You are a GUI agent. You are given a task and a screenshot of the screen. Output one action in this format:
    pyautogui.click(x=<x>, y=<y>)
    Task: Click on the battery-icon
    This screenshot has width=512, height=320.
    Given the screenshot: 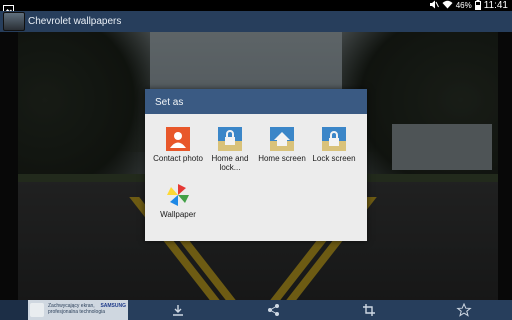 What is the action you would take?
    pyautogui.click(x=477, y=6)
    